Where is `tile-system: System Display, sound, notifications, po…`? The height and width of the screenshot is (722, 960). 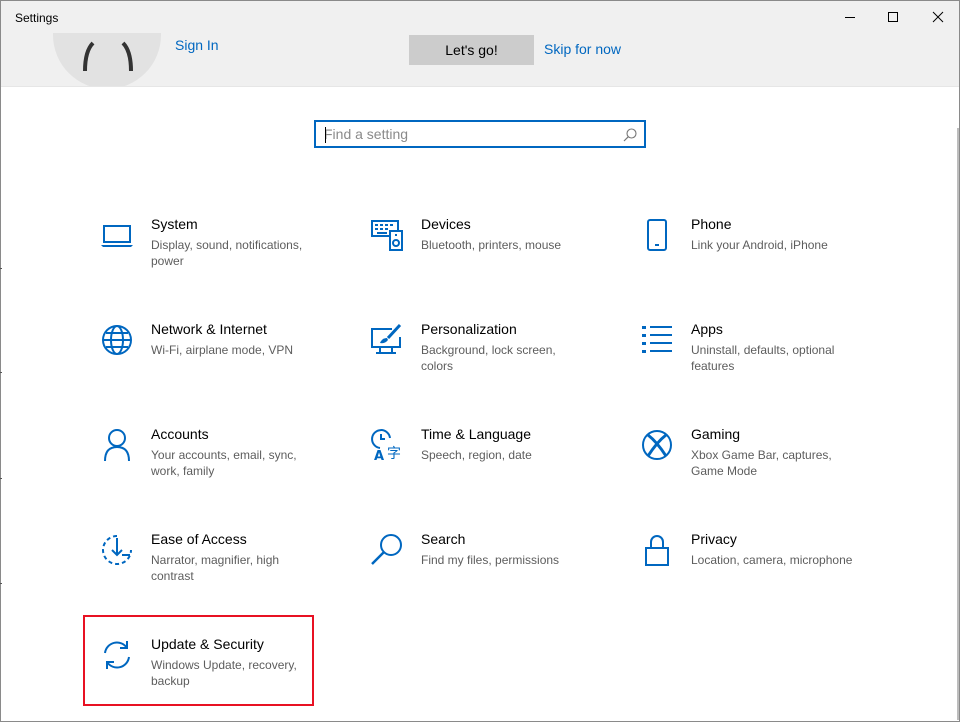
tile-system: System Display, sound, notifications, po… is located at coordinates (200, 252).